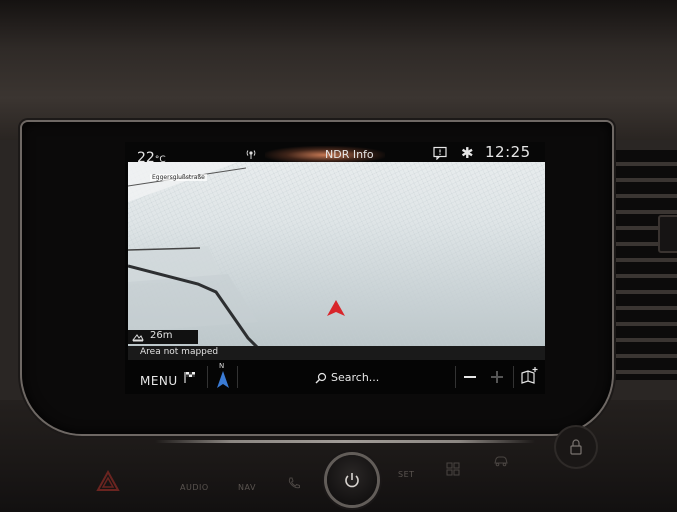  I want to click on car-icon, so click(501, 461).